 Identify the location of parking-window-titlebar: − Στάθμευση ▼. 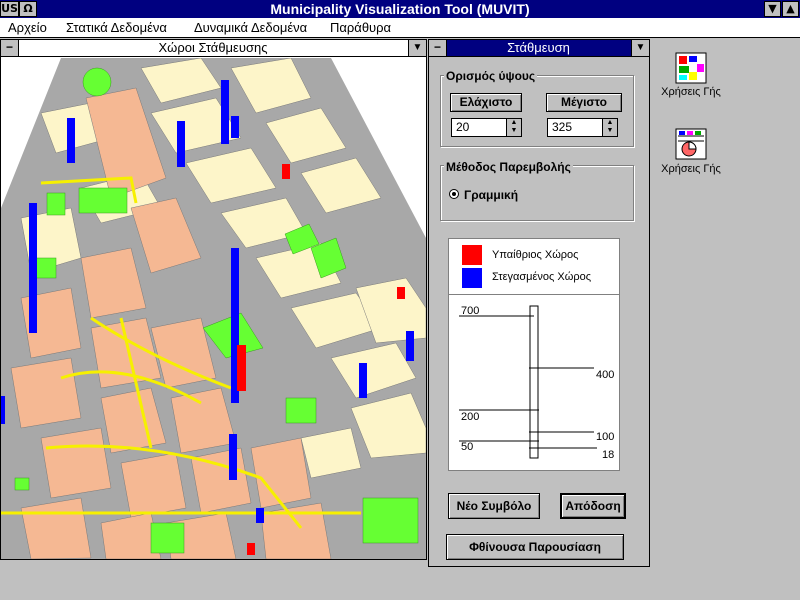
(539, 48).